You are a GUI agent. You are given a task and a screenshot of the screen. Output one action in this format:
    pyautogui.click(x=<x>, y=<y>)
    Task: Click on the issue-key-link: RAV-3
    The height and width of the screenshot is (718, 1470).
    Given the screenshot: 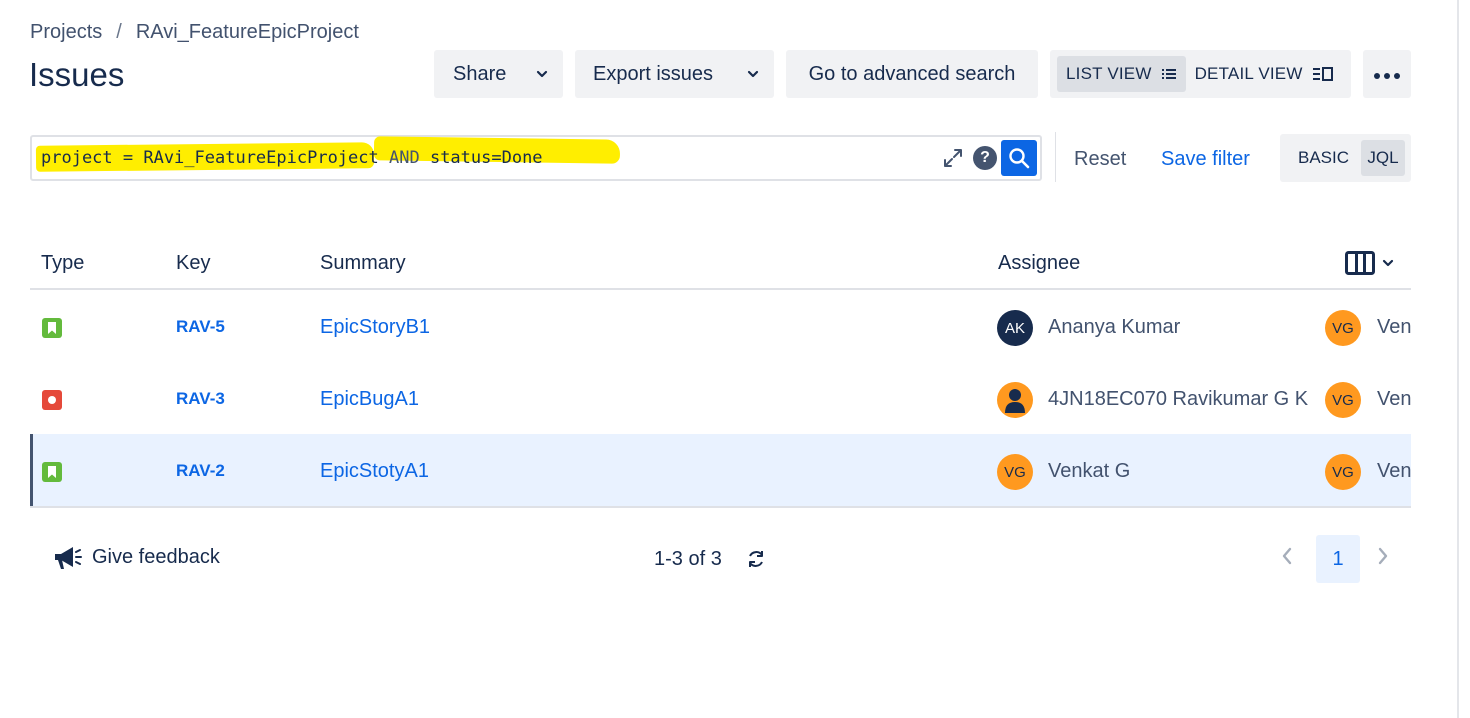 What is the action you would take?
    pyautogui.click(x=200, y=399)
    